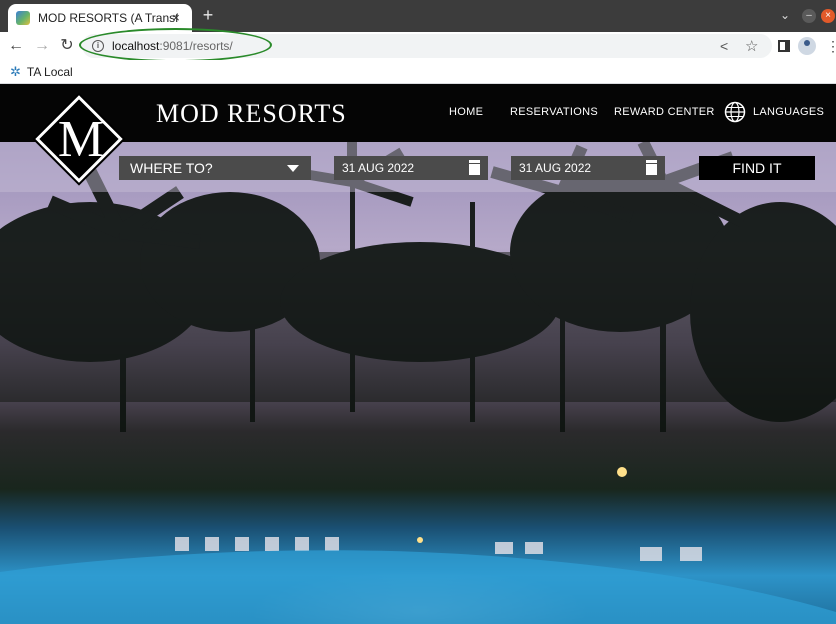 The width and height of the screenshot is (836, 624). I want to click on nav-languages: LANGUAGES, so click(788, 112).